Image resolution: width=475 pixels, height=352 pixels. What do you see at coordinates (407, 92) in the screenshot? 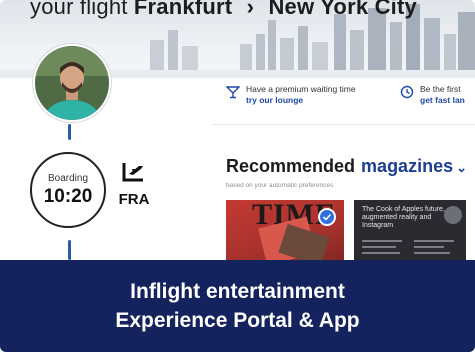
I see `clock-icon` at bounding box center [407, 92].